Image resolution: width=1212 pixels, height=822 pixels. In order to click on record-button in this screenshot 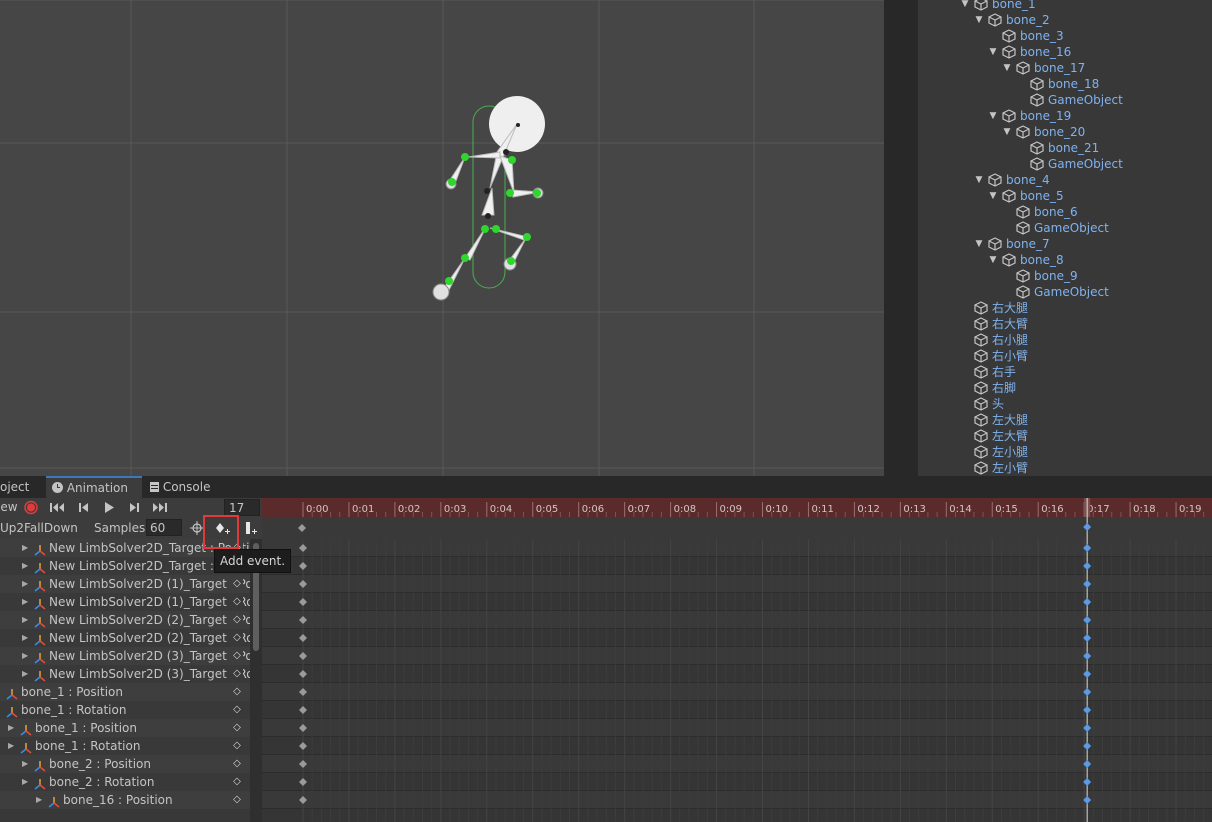, I will do `click(31, 507)`.